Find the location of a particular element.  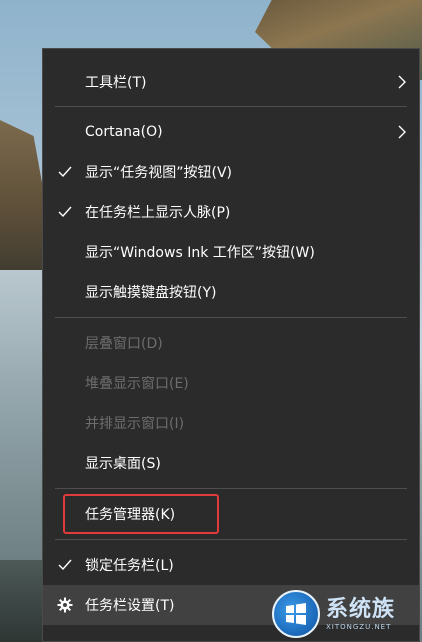

menu-item-show-windows-ink: 显示“Windows Ink 工作区”按钮(W) is located at coordinates (231, 252).